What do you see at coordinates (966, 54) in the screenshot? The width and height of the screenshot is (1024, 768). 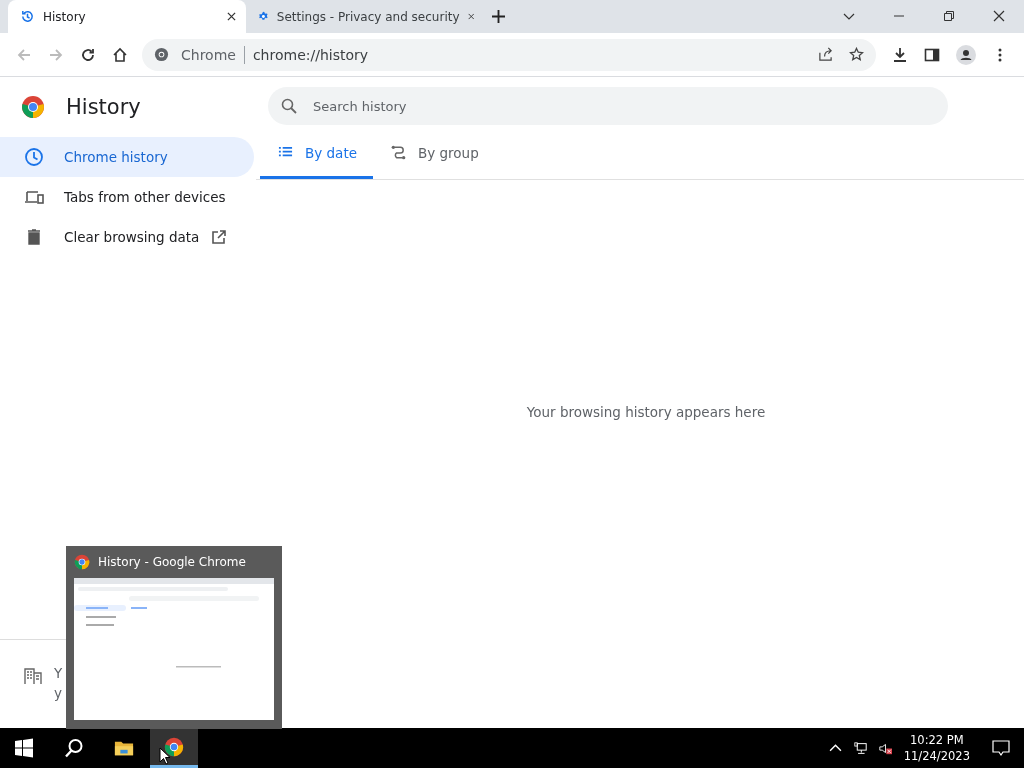 I see `profile-icon` at bounding box center [966, 54].